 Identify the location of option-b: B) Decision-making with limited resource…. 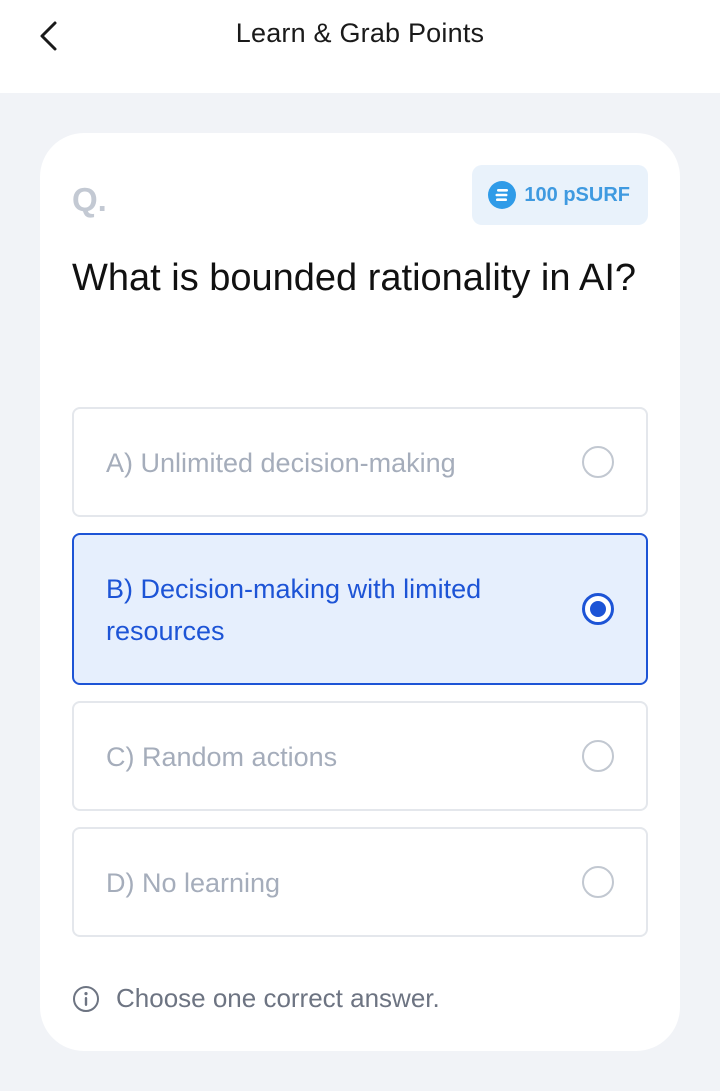
(360, 609).